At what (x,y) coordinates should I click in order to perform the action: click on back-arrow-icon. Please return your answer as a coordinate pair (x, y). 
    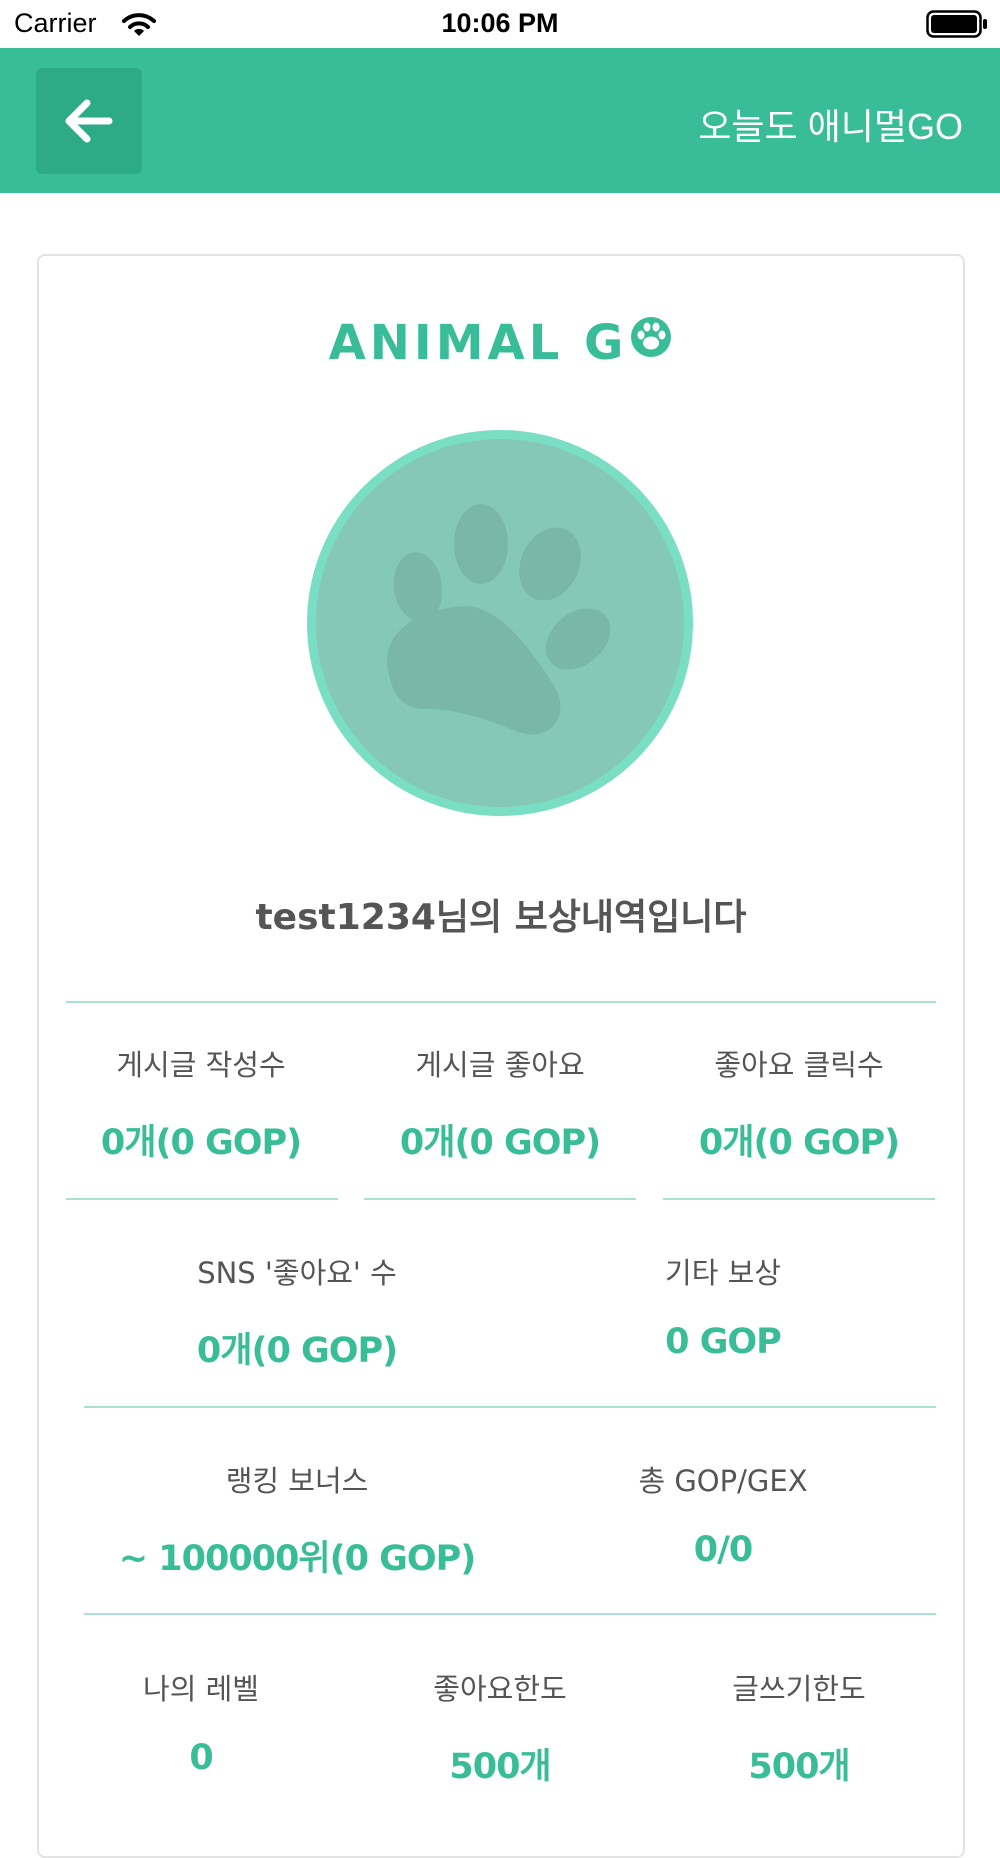
    Looking at the image, I should click on (89, 121).